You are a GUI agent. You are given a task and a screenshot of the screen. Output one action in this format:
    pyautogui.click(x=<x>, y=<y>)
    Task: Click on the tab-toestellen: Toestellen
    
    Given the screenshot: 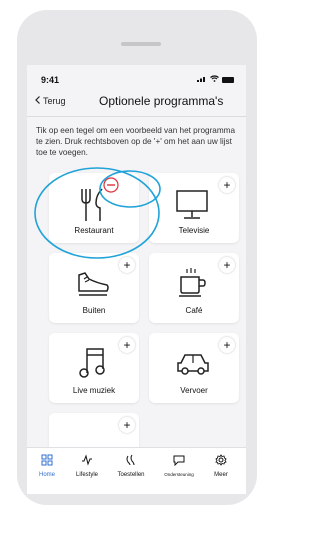 What is the action you would take?
    pyautogui.click(x=131, y=466)
    